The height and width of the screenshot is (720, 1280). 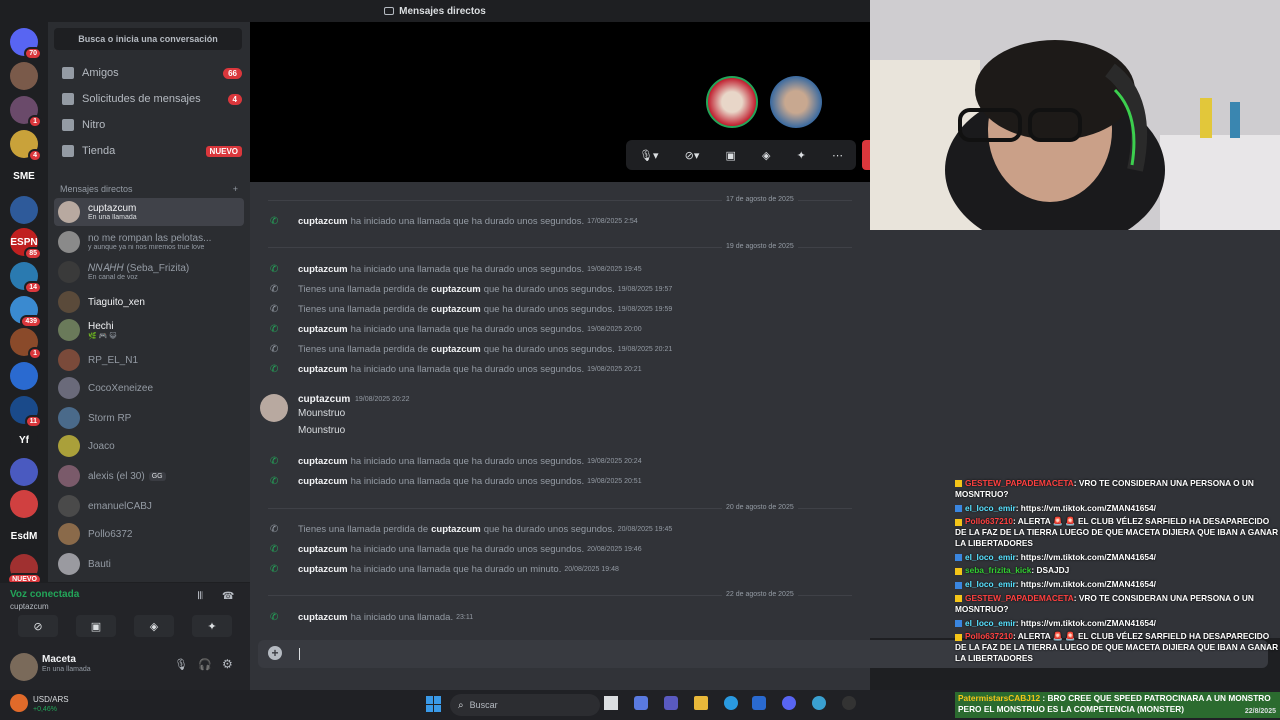 What do you see at coordinates (200, 596) in the screenshot?
I see `signal-icon: 𝄃𝄃` at bounding box center [200, 596].